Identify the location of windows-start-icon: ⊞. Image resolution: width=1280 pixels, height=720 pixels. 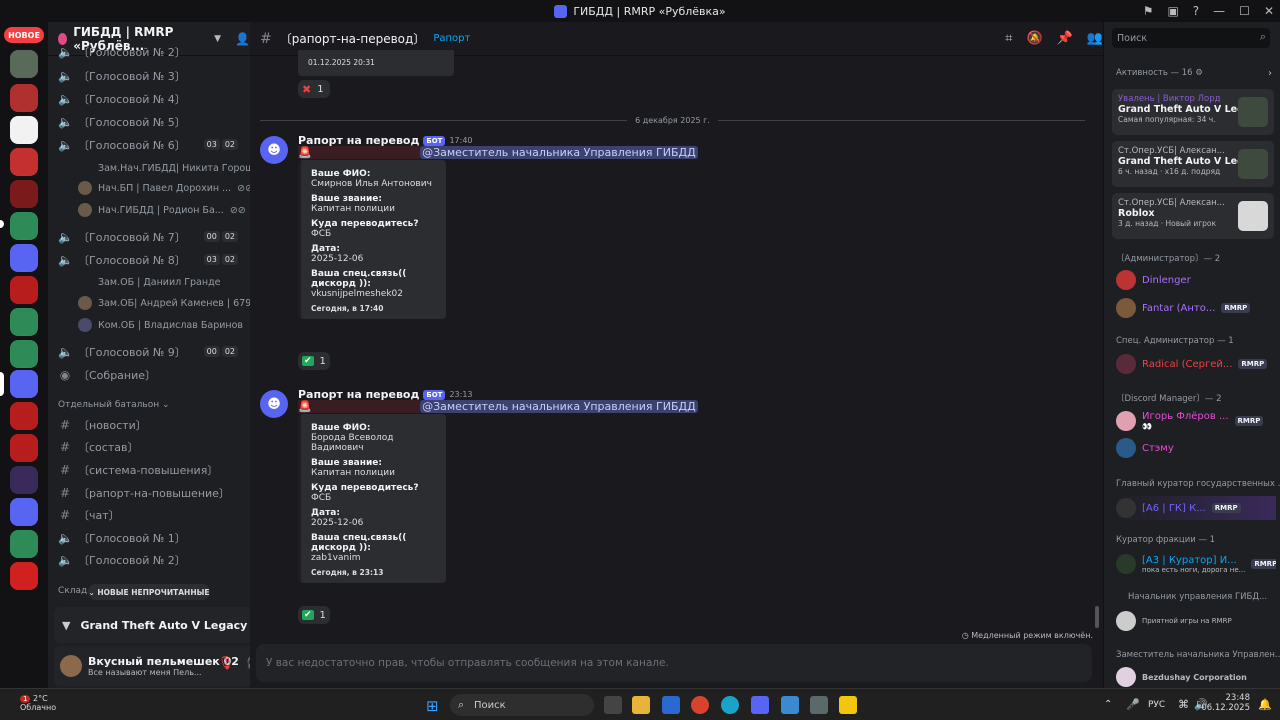
(432, 706).